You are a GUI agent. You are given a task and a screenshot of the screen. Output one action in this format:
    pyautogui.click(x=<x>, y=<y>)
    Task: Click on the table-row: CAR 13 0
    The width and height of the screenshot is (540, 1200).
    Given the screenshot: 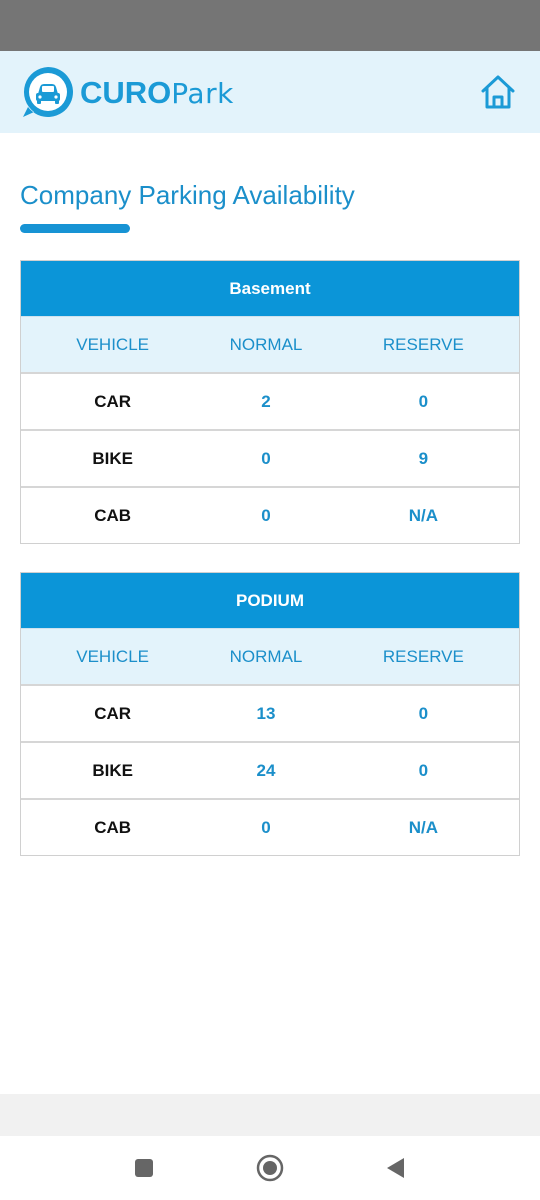 What is the action you would take?
    pyautogui.click(x=270, y=714)
    